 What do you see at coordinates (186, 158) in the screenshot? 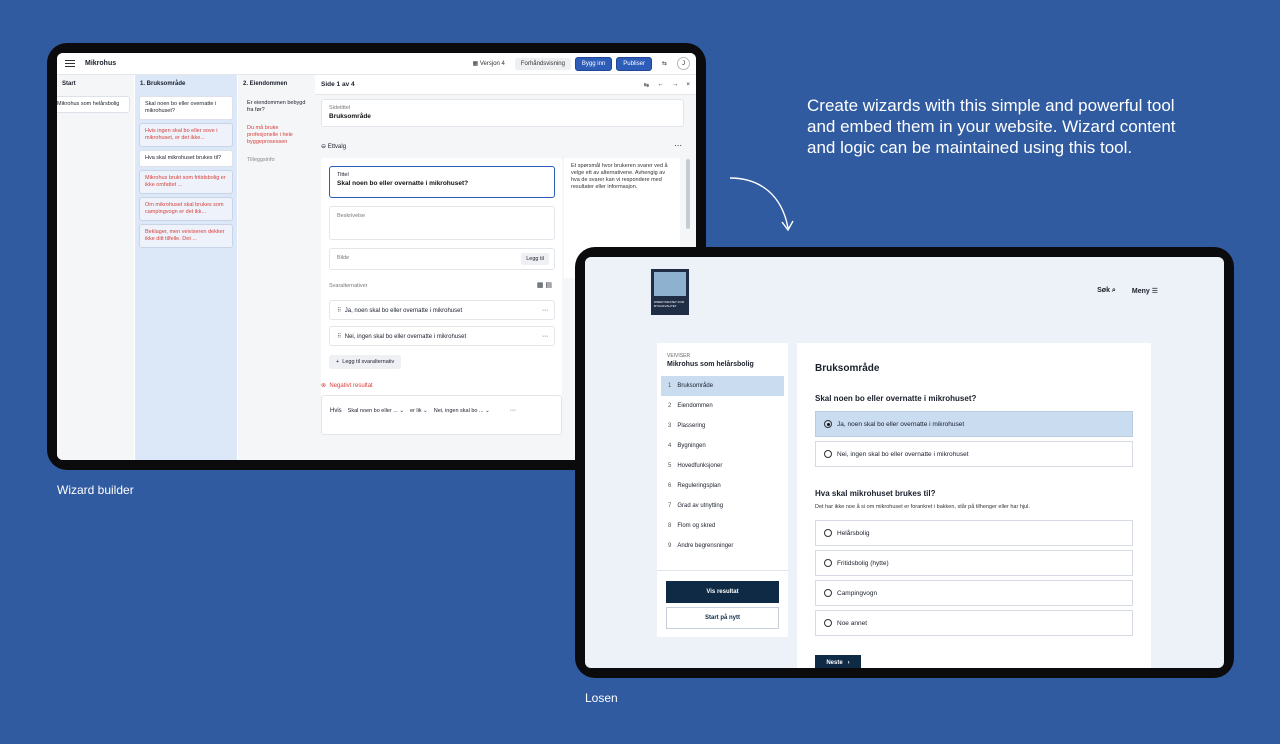
I see `card-question: Hva skal mikrohuset brukes til?` at bounding box center [186, 158].